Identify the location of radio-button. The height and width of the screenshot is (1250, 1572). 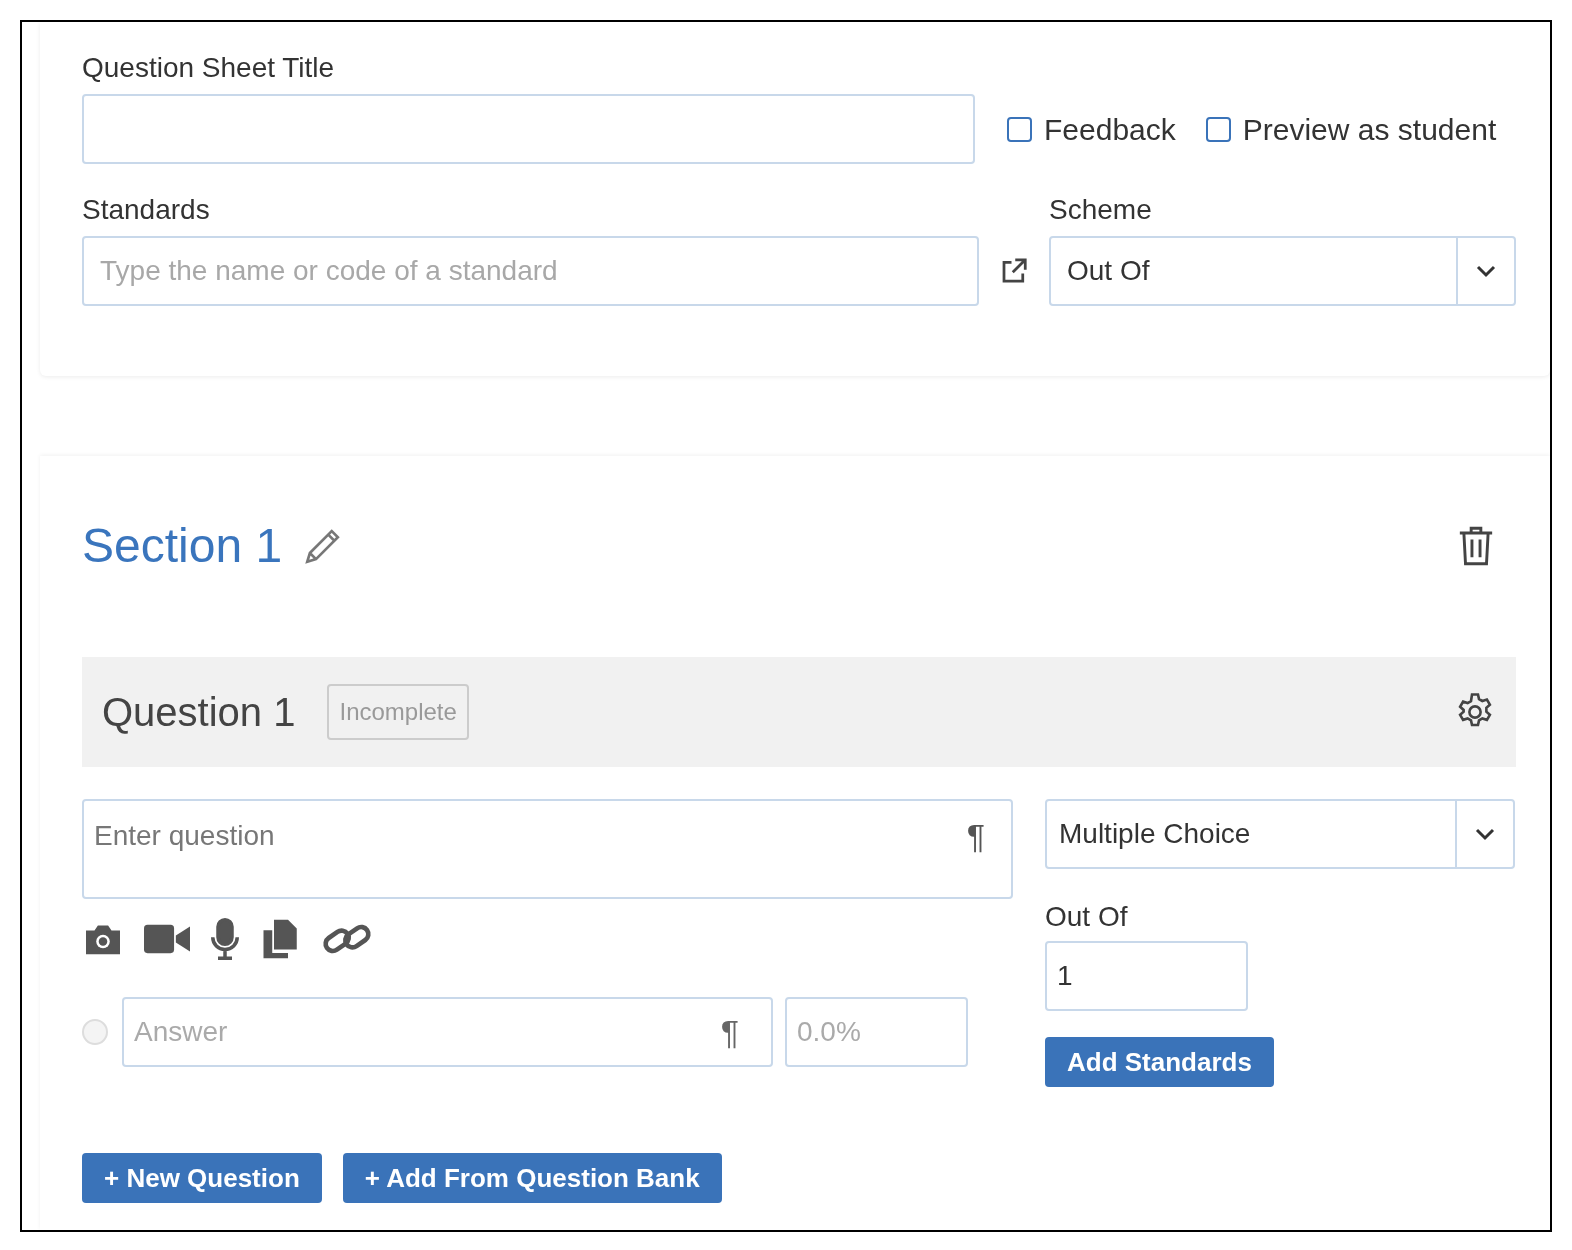
(95, 1032).